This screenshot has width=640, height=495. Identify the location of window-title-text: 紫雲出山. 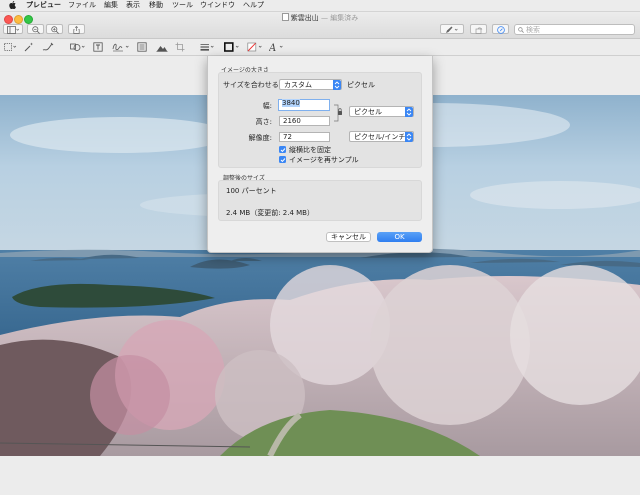
(304, 18).